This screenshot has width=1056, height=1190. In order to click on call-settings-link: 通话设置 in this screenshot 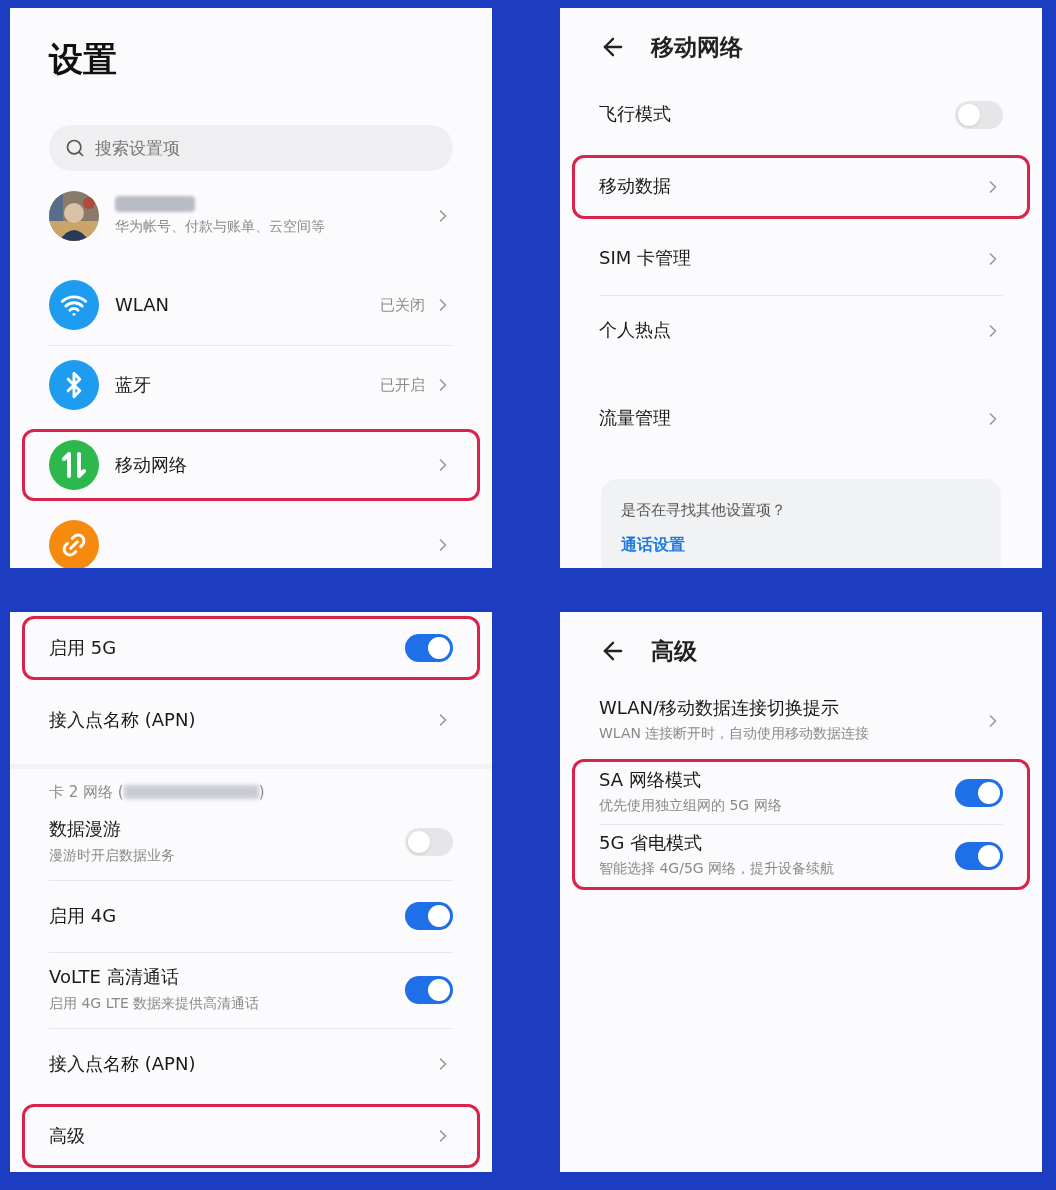, I will do `click(653, 545)`.